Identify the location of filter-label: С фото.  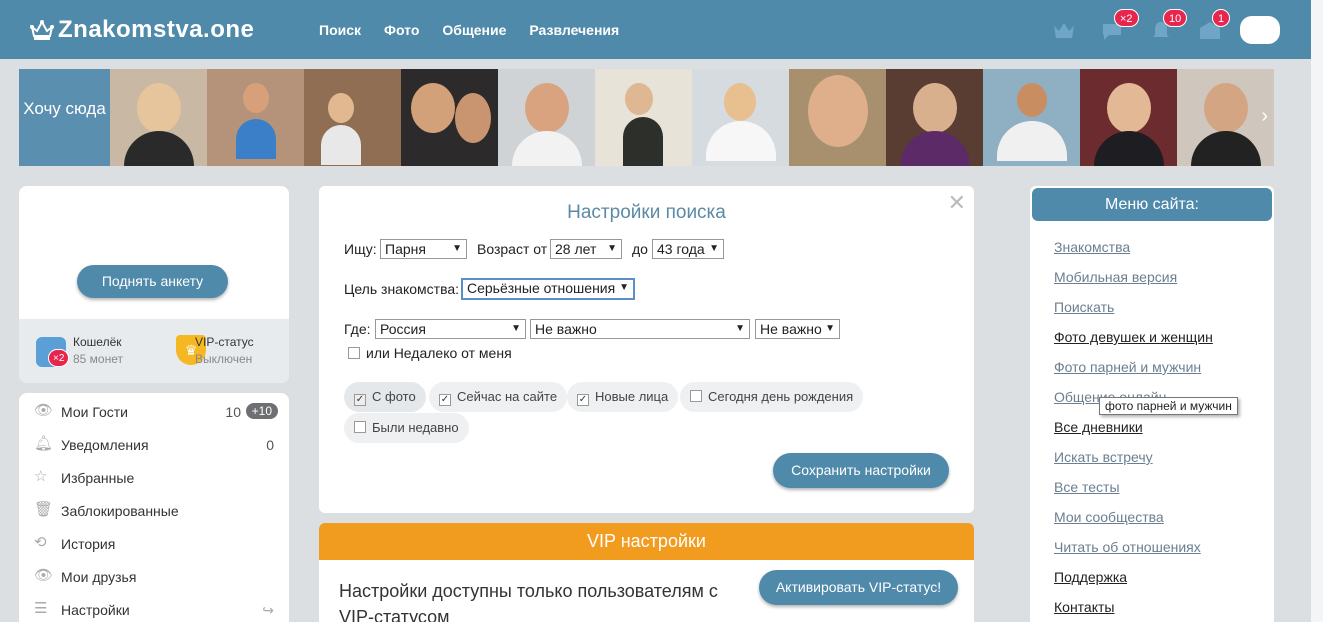
(394, 396).